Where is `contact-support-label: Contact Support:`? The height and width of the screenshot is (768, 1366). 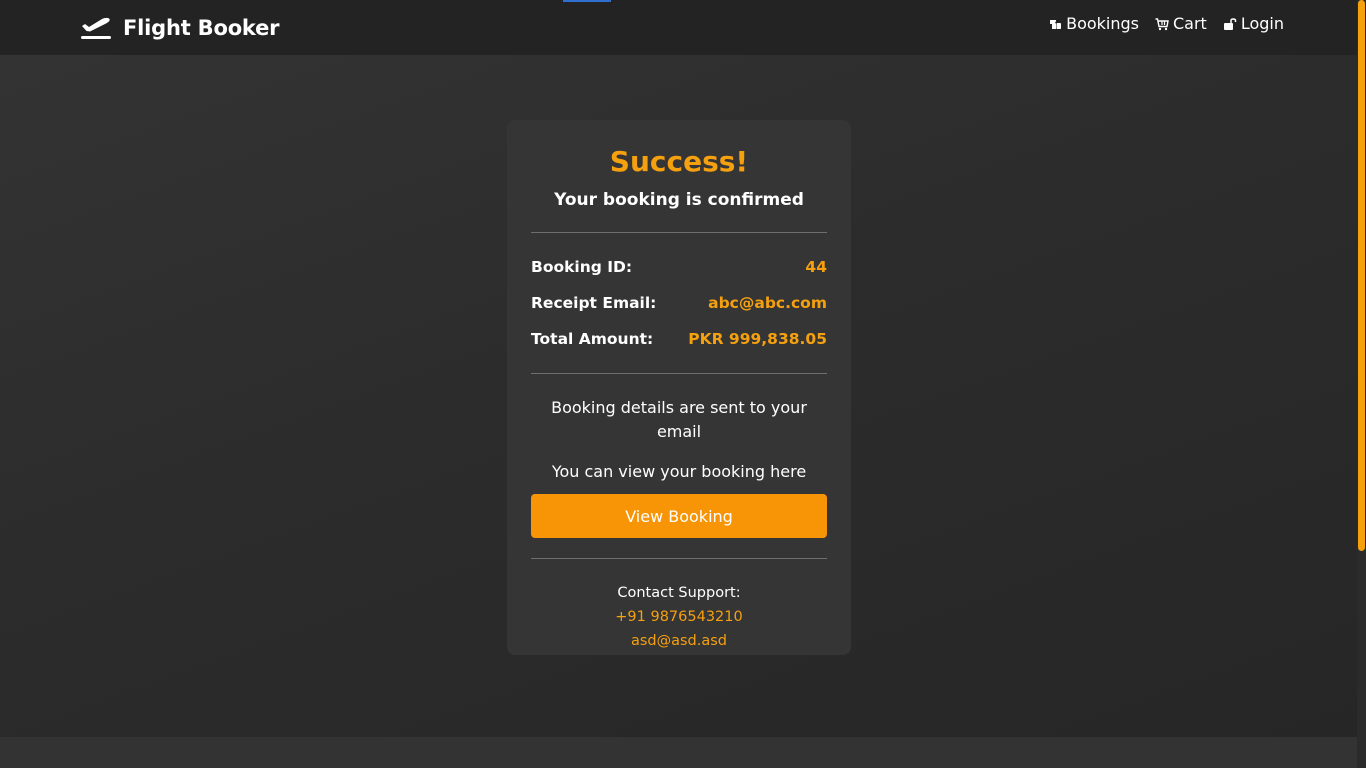
contact-support-label: Contact Support: is located at coordinates (679, 593).